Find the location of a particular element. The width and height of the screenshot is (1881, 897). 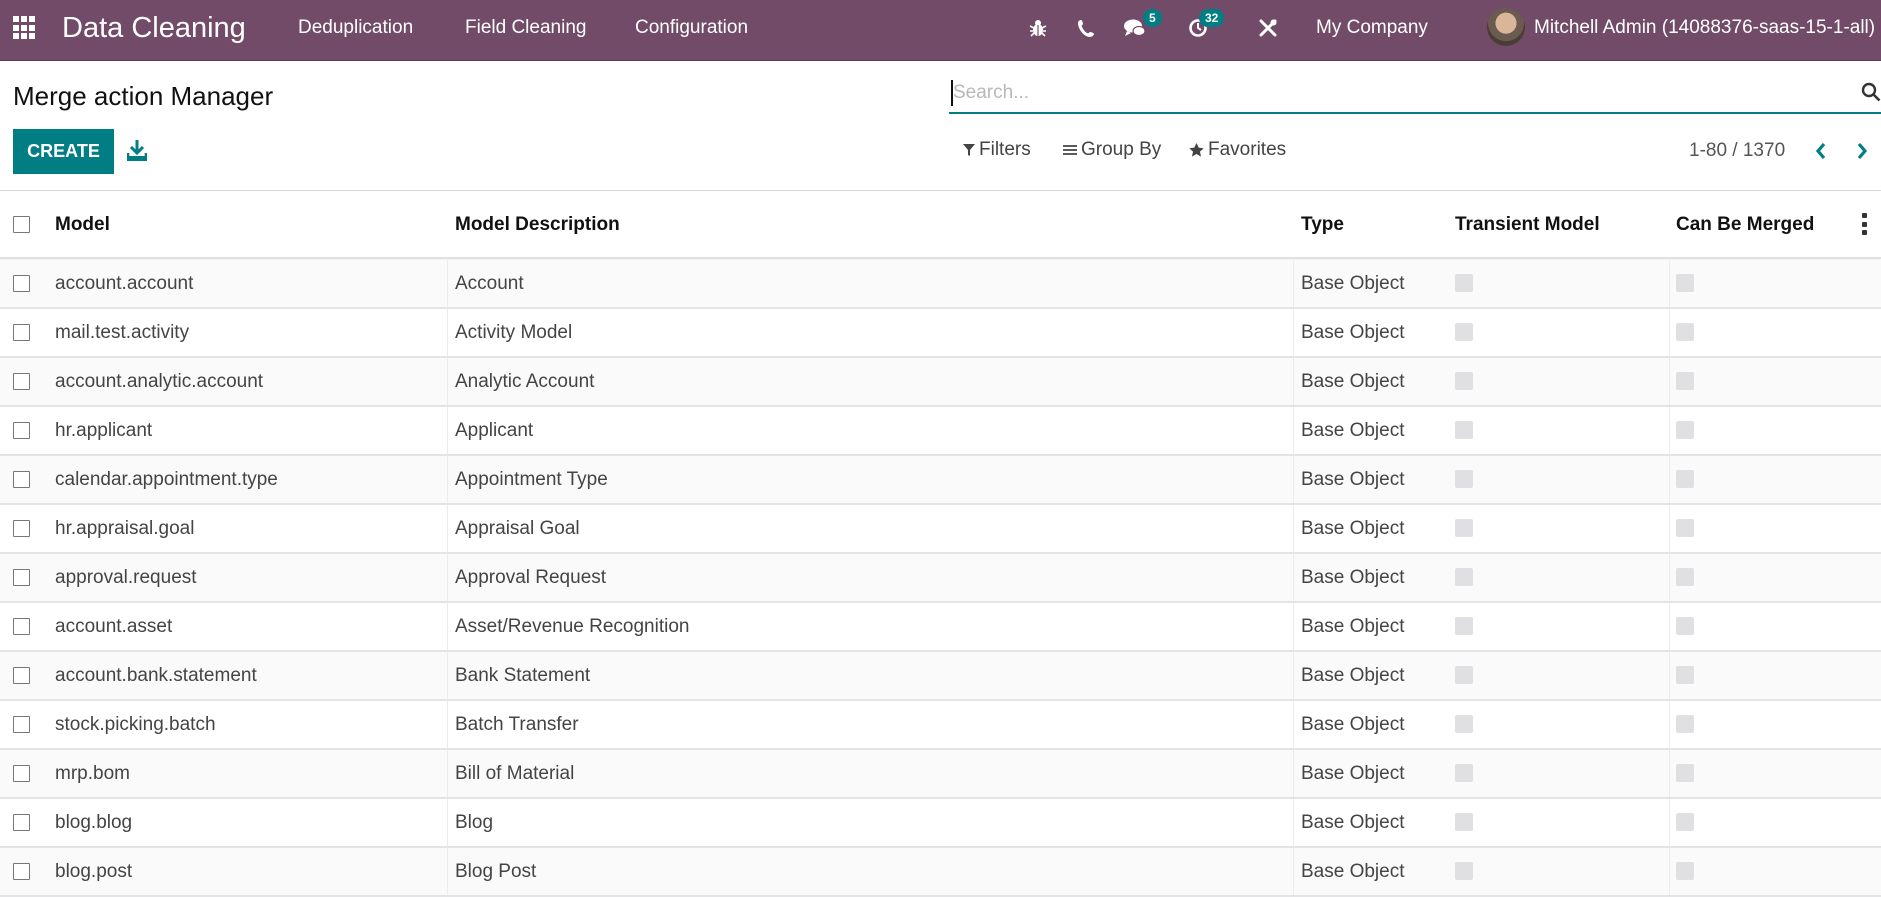

table-row: blog.post Blog Post Base Object is located at coordinates (940, 872).